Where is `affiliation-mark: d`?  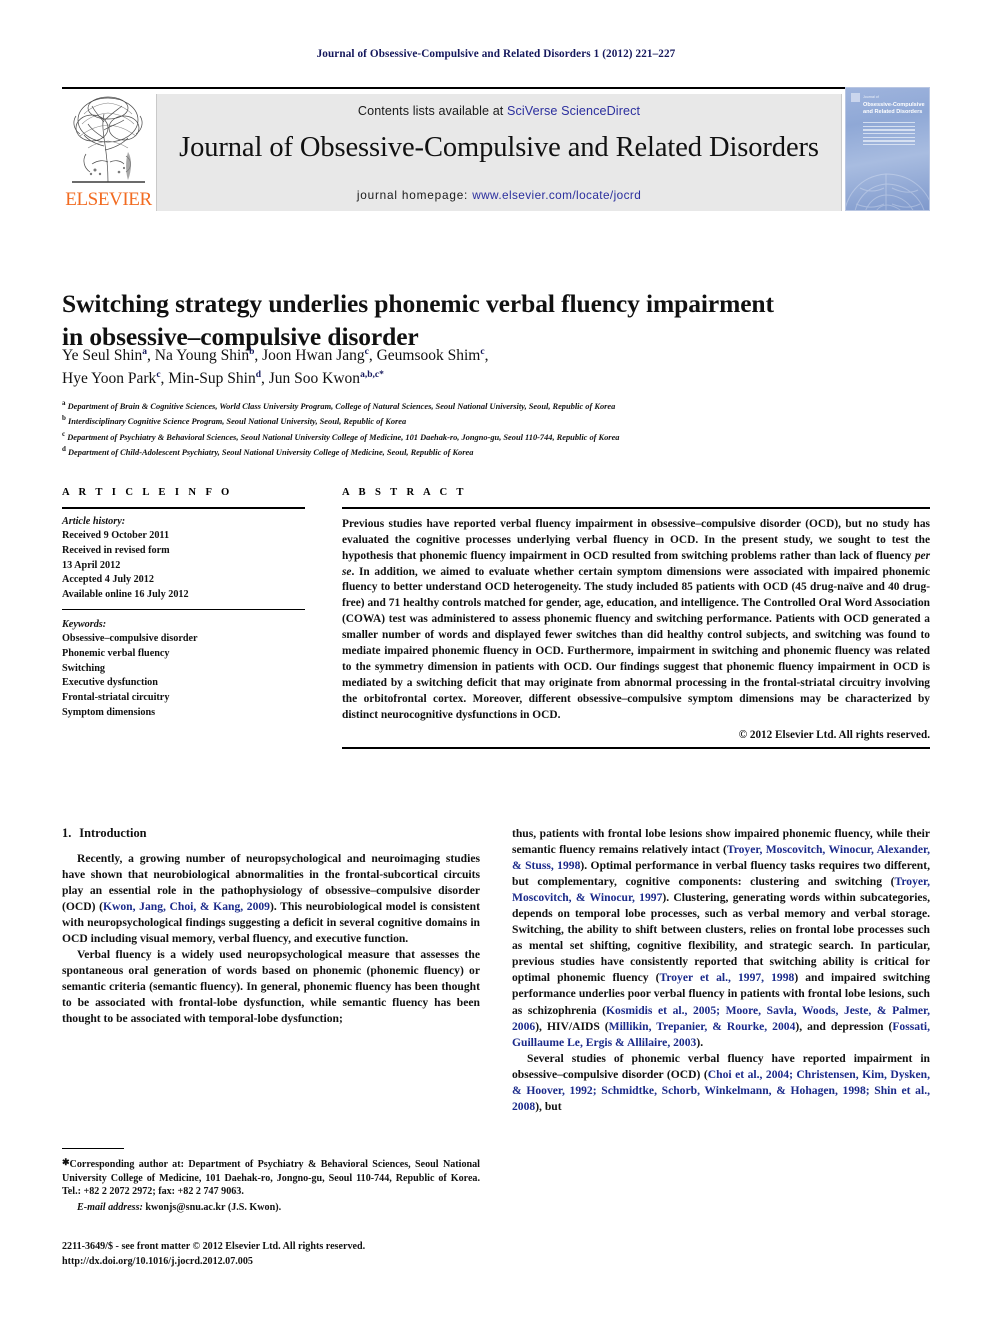
affiliation-mark: d is located at coordinates (64, 449).